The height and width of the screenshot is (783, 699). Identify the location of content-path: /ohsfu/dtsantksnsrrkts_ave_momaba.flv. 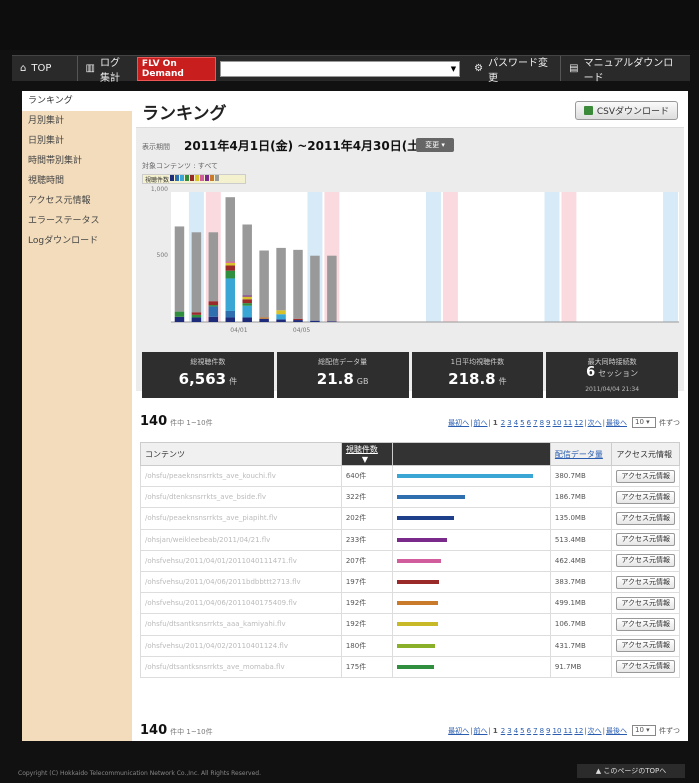
(241, 666).